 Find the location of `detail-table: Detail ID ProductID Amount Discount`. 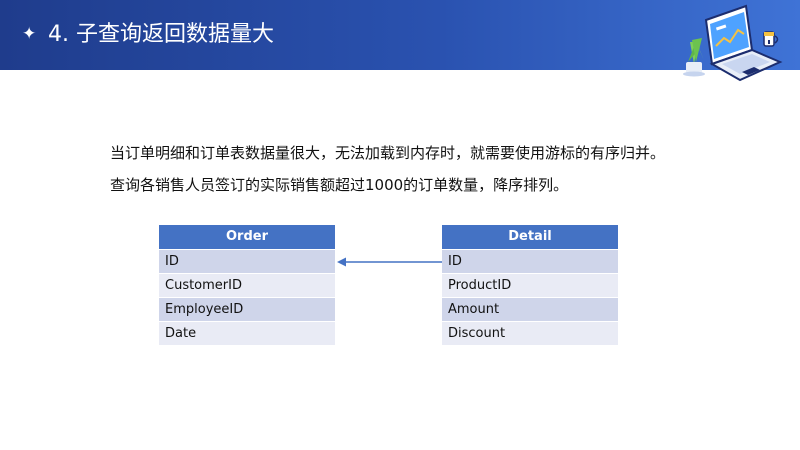

detail-table: Detail ID ProductID Amount Discount is located at coordinates (530, 285).